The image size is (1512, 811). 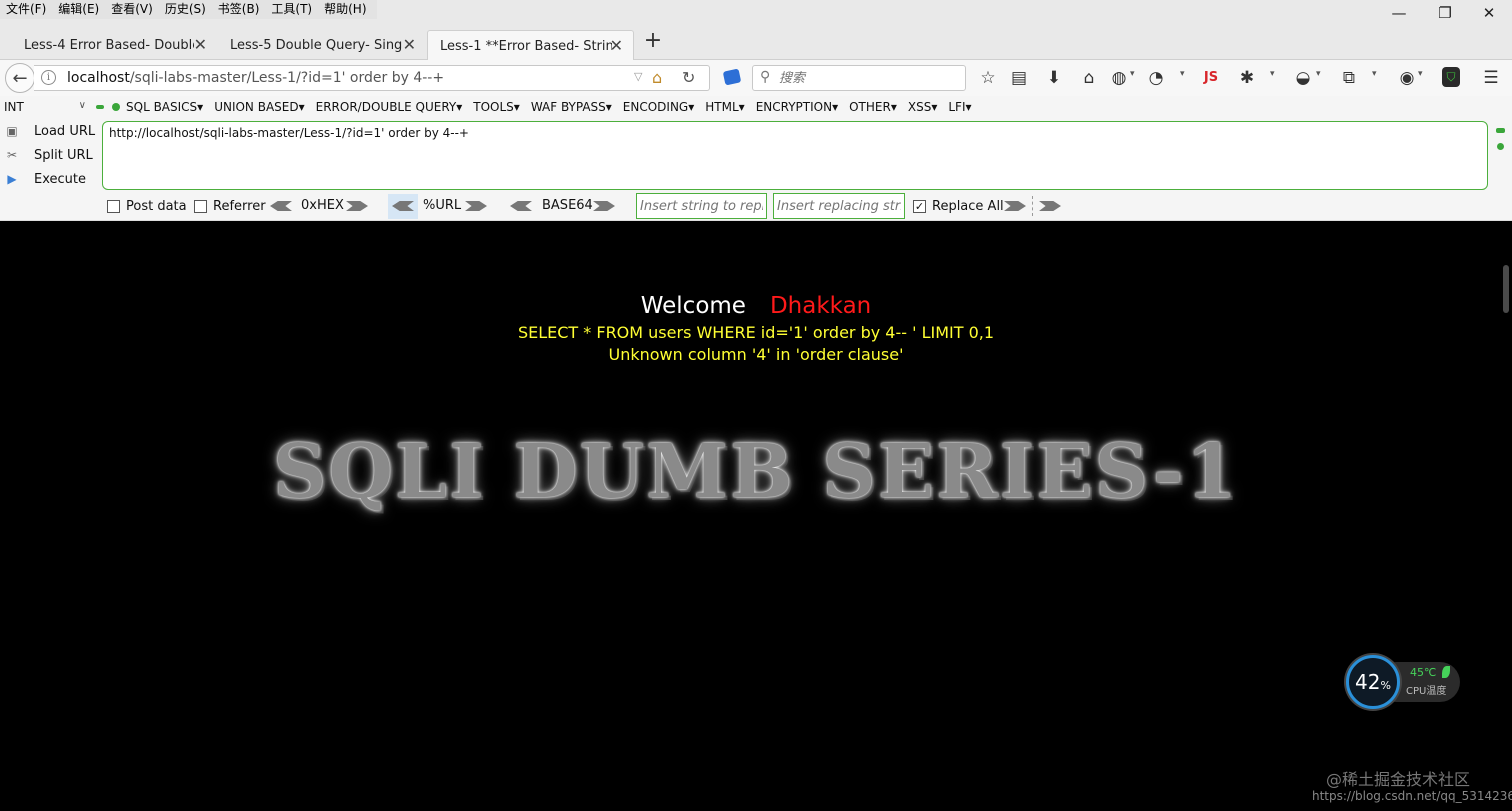 What do you see at coordinates (756, 472) in the screenshot?
I see `sqli-banner: SQLI DUMB SERIES-1` at bounding box center [756, 472].